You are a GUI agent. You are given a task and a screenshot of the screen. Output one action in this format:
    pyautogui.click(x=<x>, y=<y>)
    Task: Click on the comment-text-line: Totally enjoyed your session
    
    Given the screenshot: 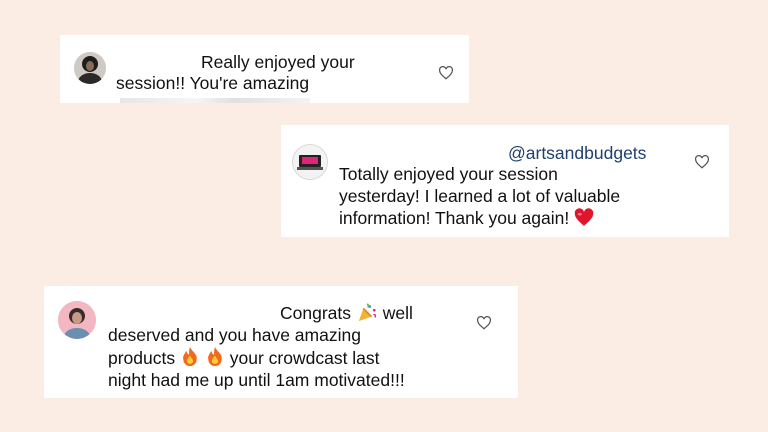 What is the action you would take?
    pyautogui.click(x=448, y=174)
    